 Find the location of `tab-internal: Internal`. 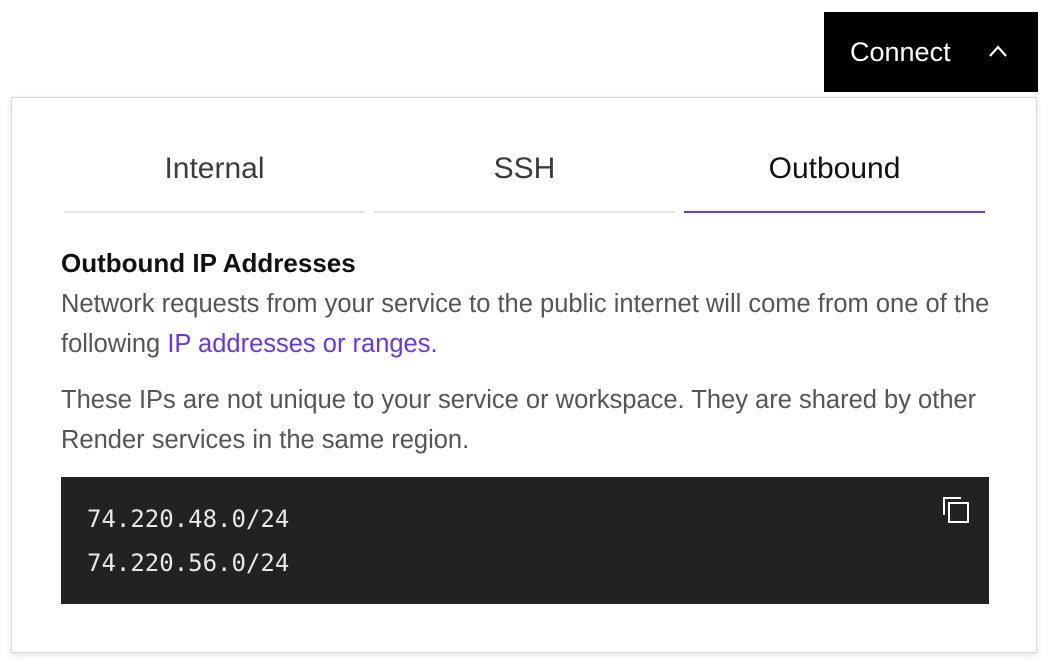

tab-internal: Internal is located at coordinates (214, 177).